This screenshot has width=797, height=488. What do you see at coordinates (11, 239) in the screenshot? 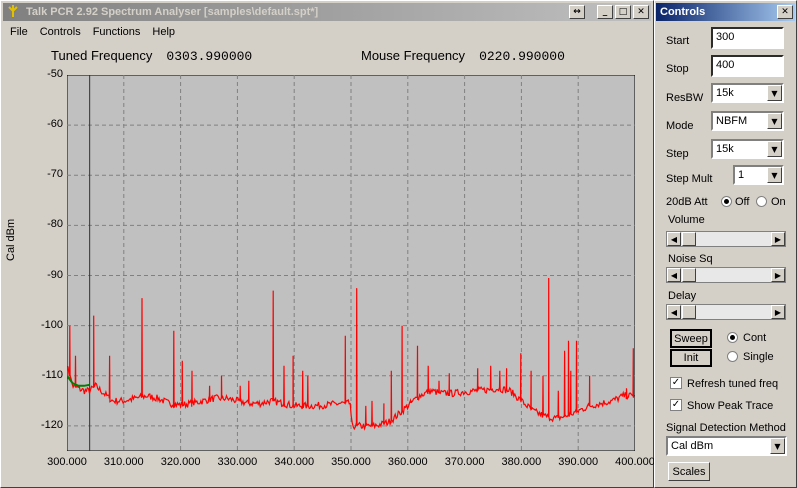
I see `y-axis-label: Cal dBm` at bounding box center [11, 239].